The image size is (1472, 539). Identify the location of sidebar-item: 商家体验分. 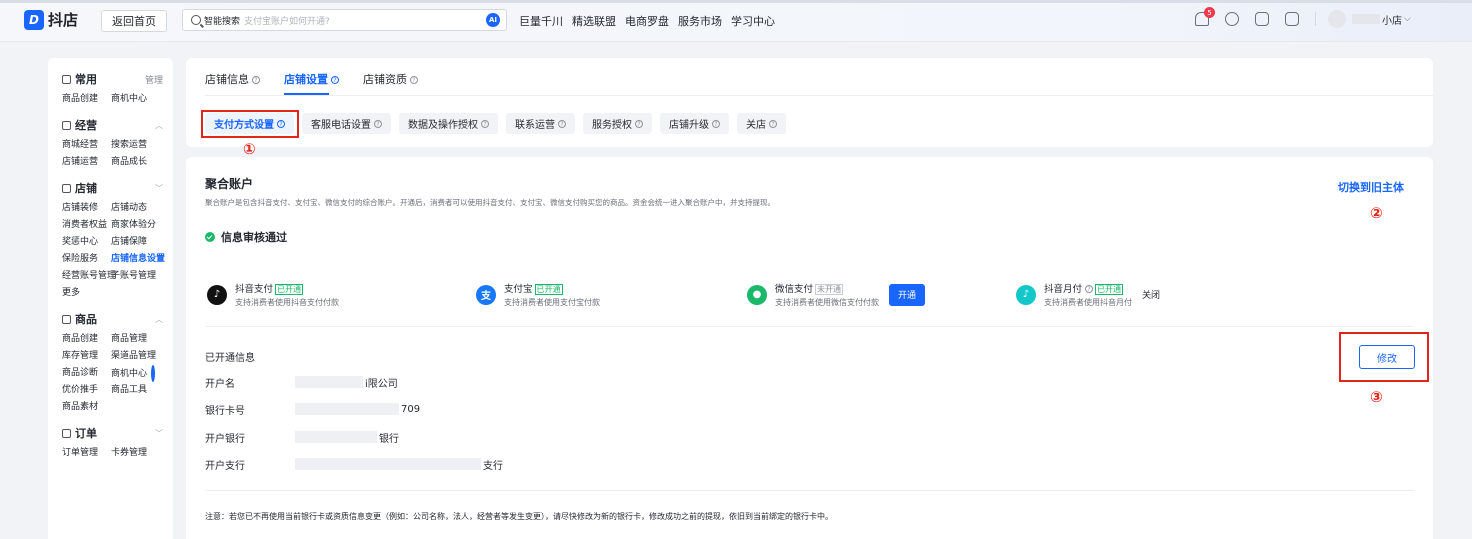
(141, 225).